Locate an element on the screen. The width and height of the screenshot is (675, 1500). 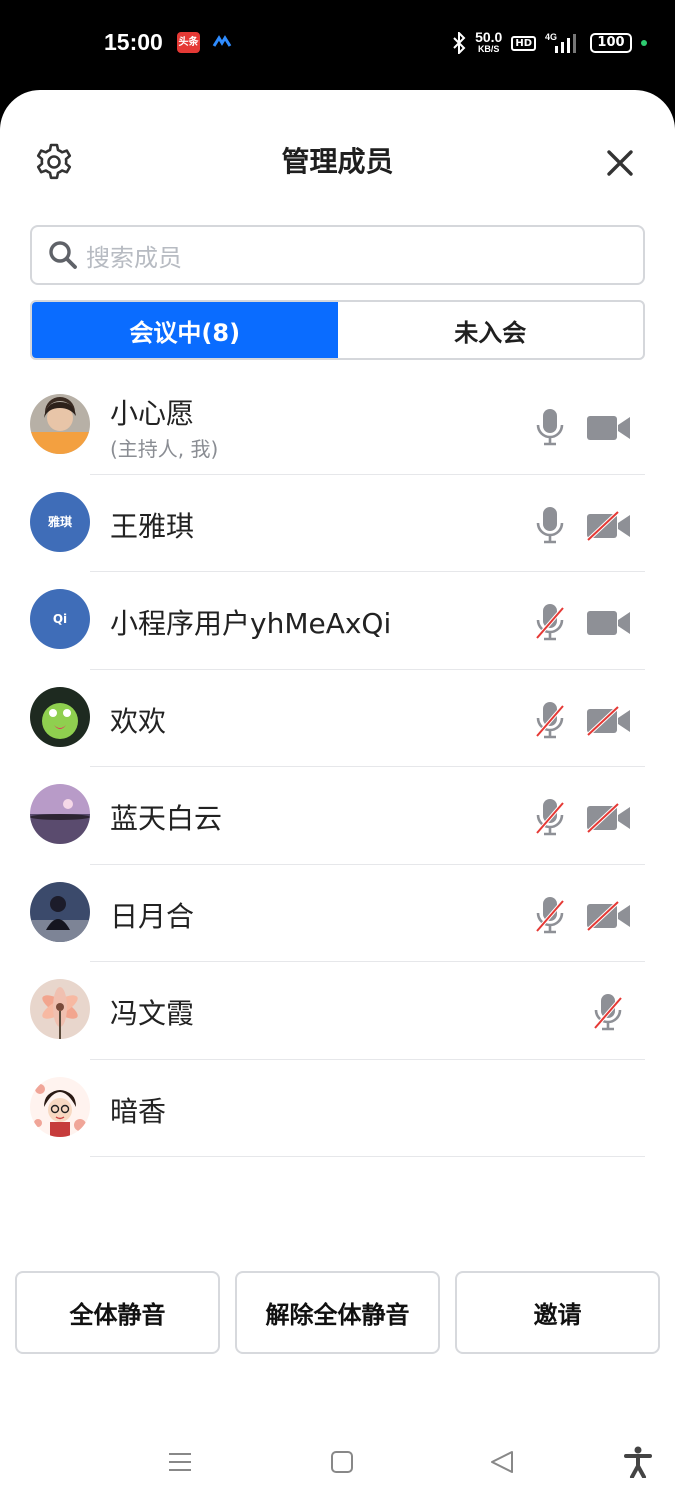
status-time: 15:00 is located at coordinates (133, 42).